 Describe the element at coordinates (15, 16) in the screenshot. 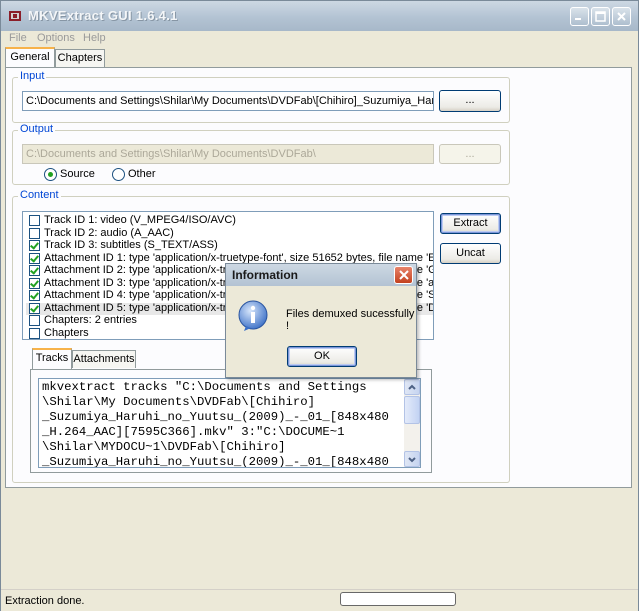

I see `app-icon` at that location.